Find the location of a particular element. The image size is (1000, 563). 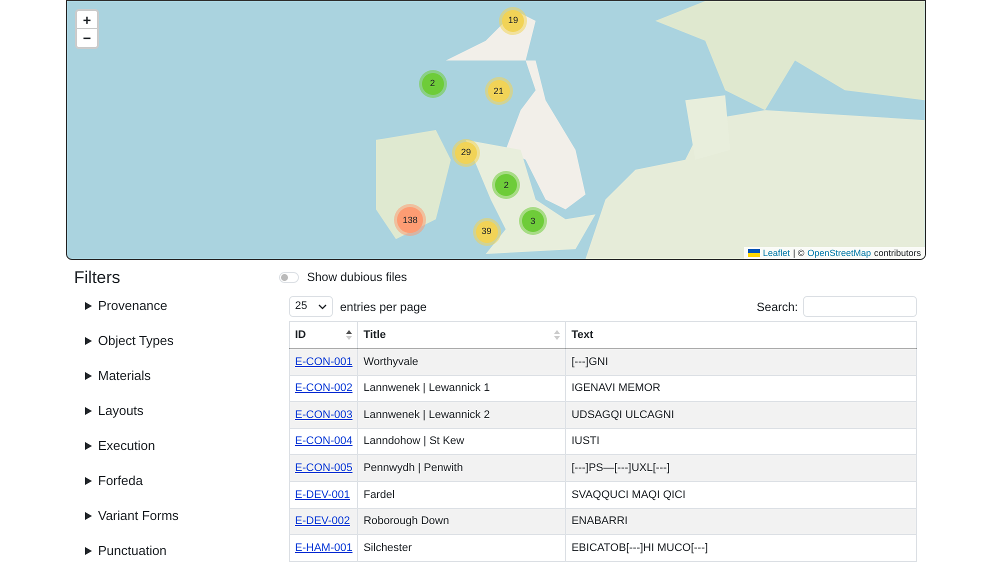

leaflet-link: Leaflet is located at coordinates (776, 253).